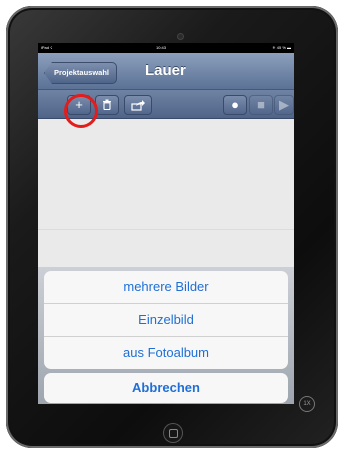 This screenshot has width=346, height=451. What do you see at coordinates (166, 229) in the screenshot?
I see `divider` at bounding box center [166, 229].